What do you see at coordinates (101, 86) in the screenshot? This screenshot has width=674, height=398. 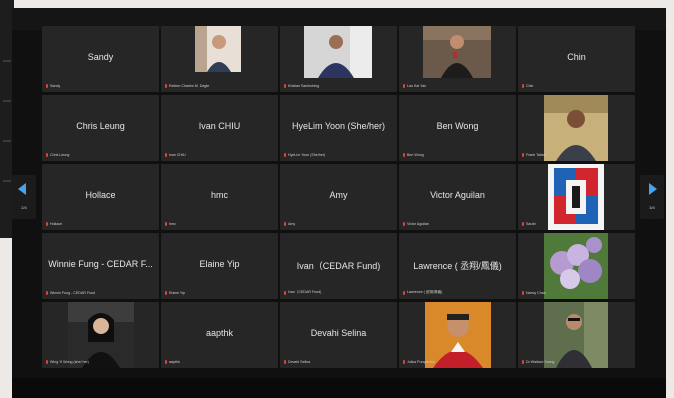 I see `participant-name-footer: Sandy` at bounding box center [101, 86].